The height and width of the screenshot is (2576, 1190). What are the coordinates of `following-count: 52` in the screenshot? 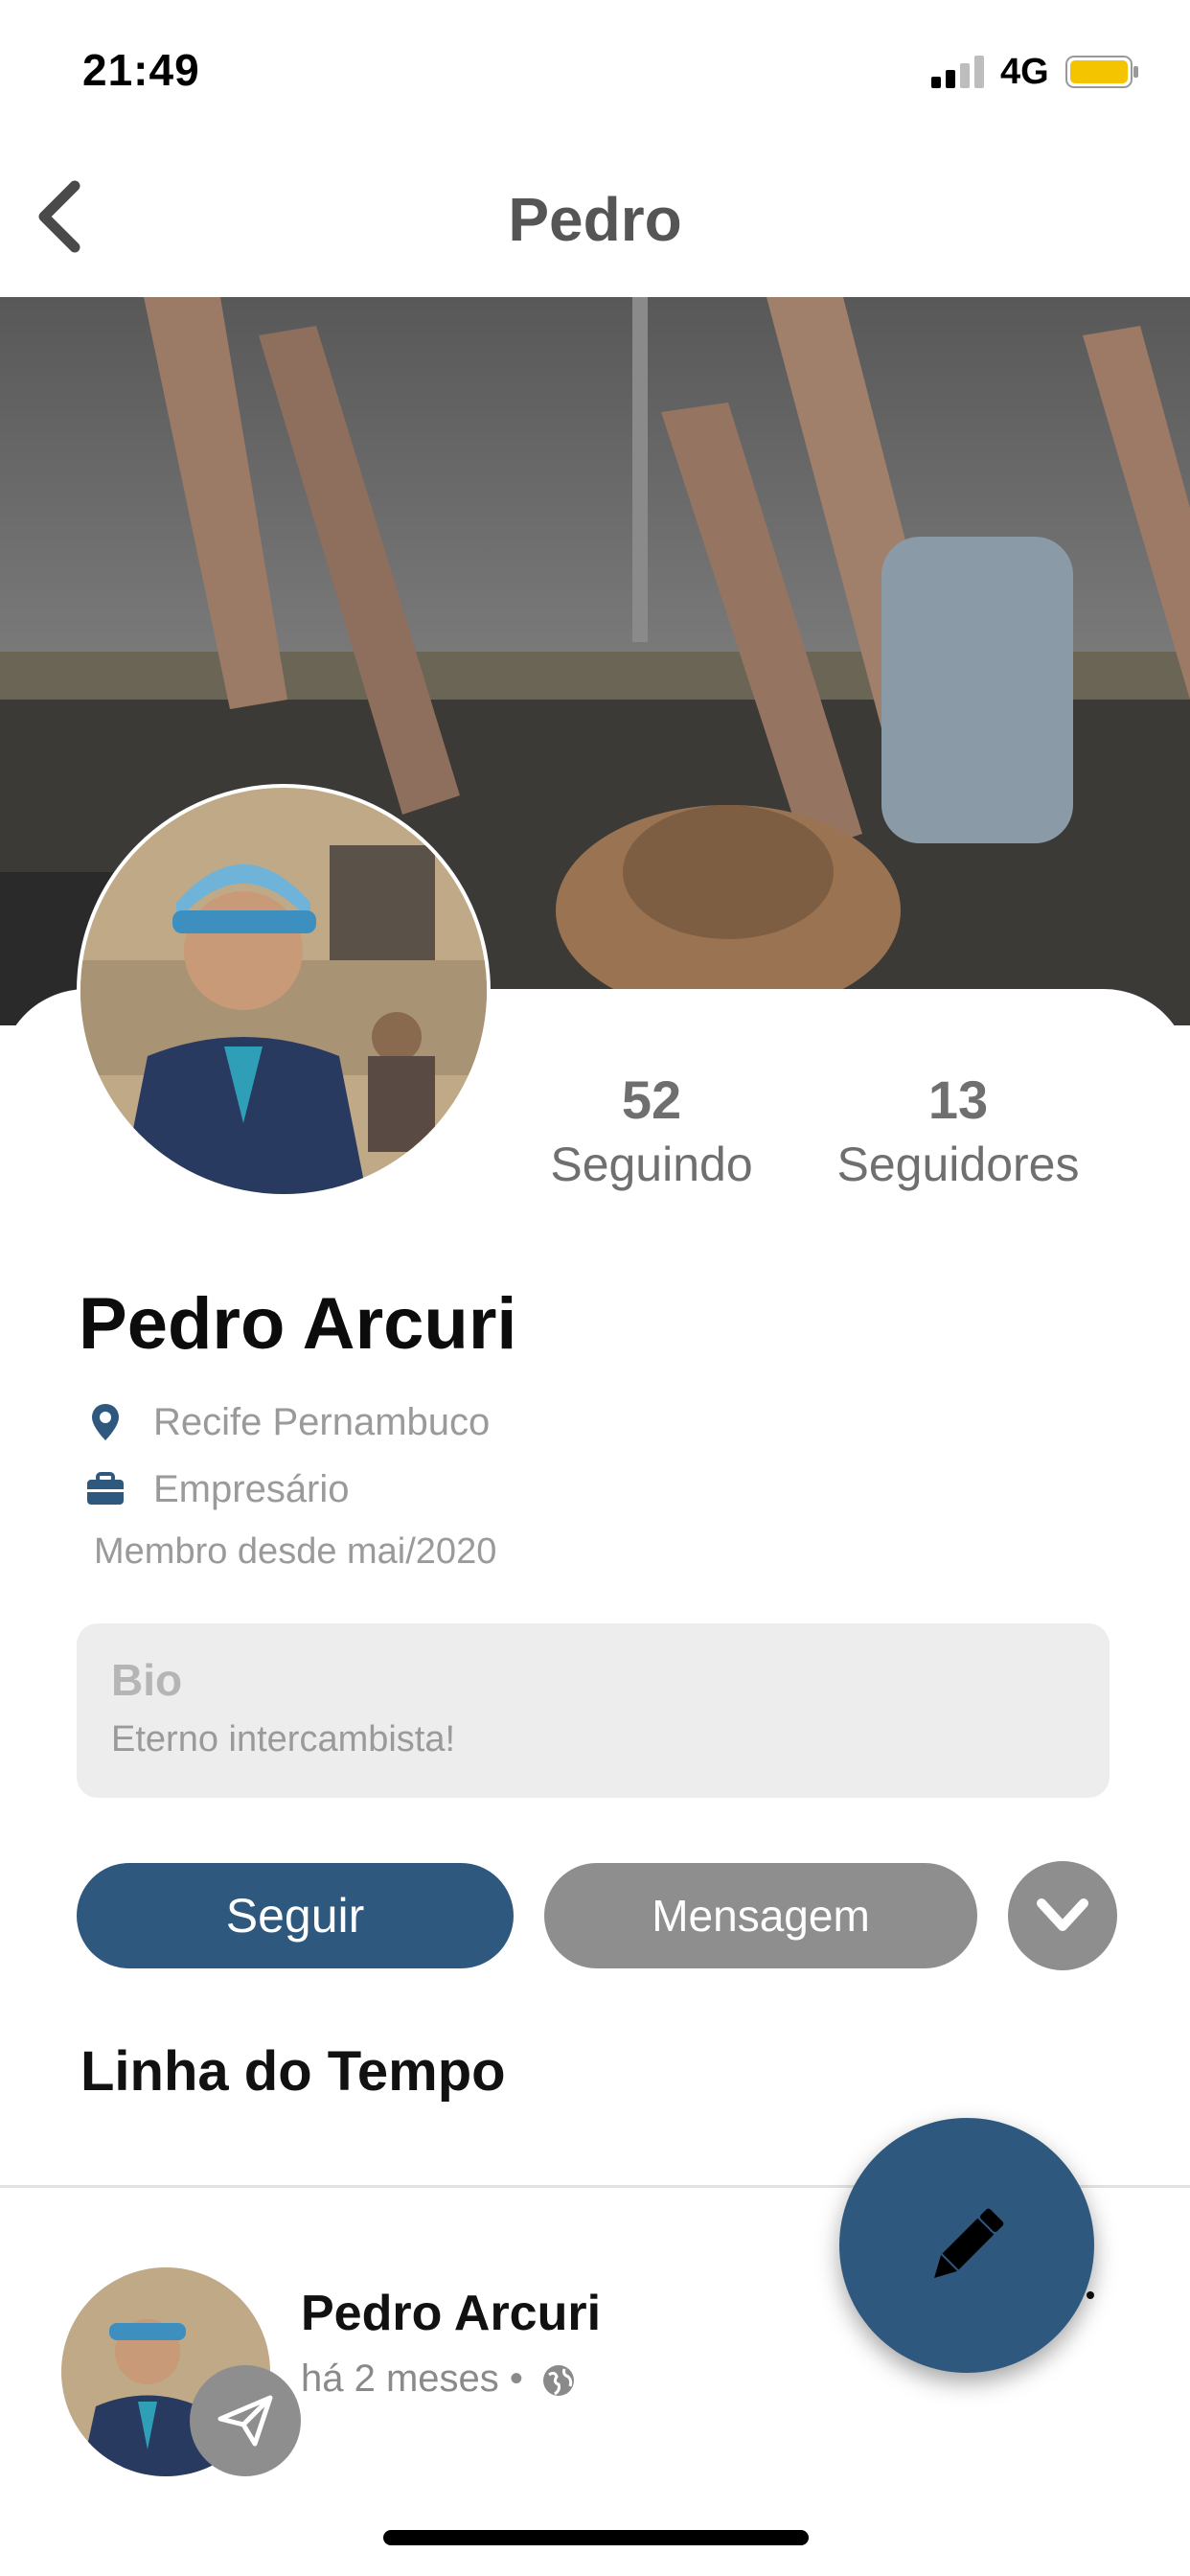 It's located at (652, 1100).